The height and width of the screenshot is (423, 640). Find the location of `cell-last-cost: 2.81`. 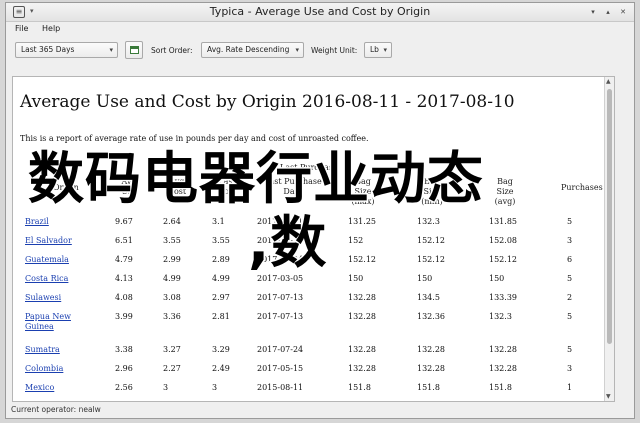

cell-last-cost: 2.81 is located at coordinates (221, 316).